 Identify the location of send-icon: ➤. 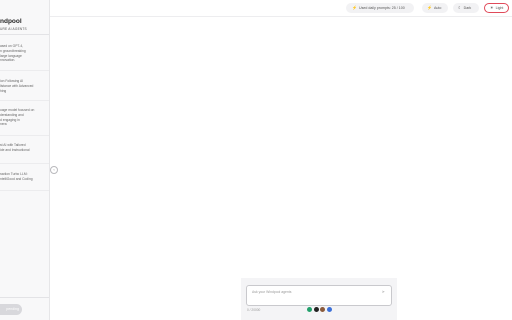
(383, 291).